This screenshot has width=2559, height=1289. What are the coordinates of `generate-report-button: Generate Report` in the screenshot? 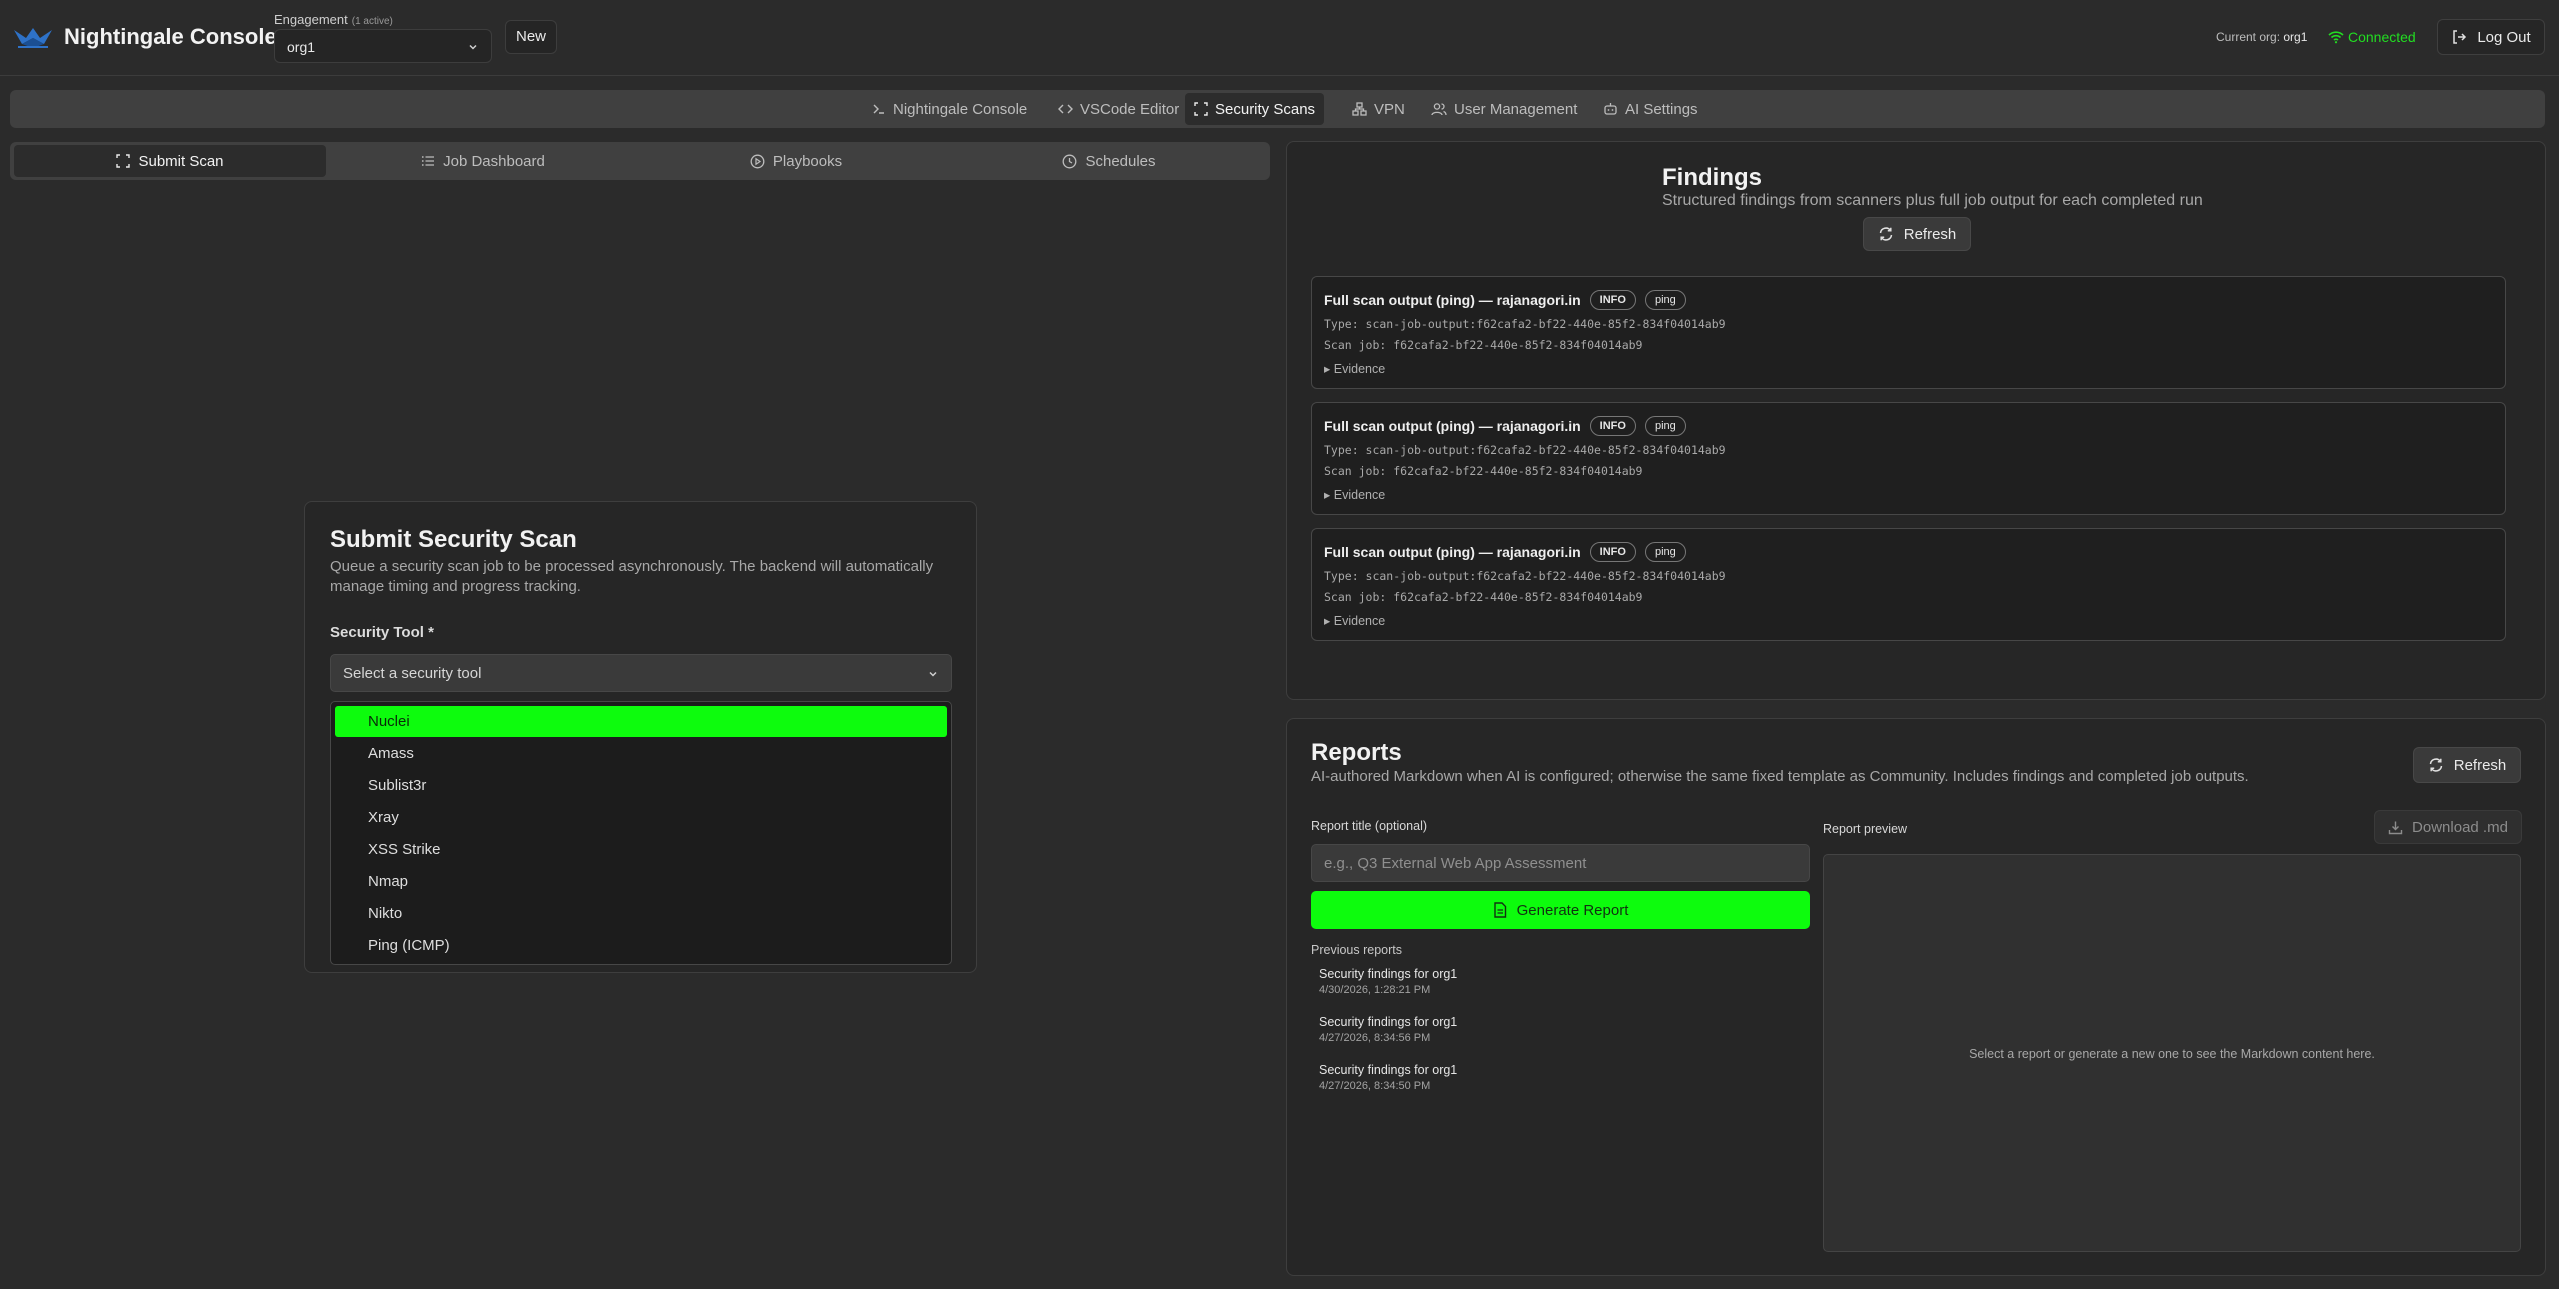 It's located at (1560, 910).